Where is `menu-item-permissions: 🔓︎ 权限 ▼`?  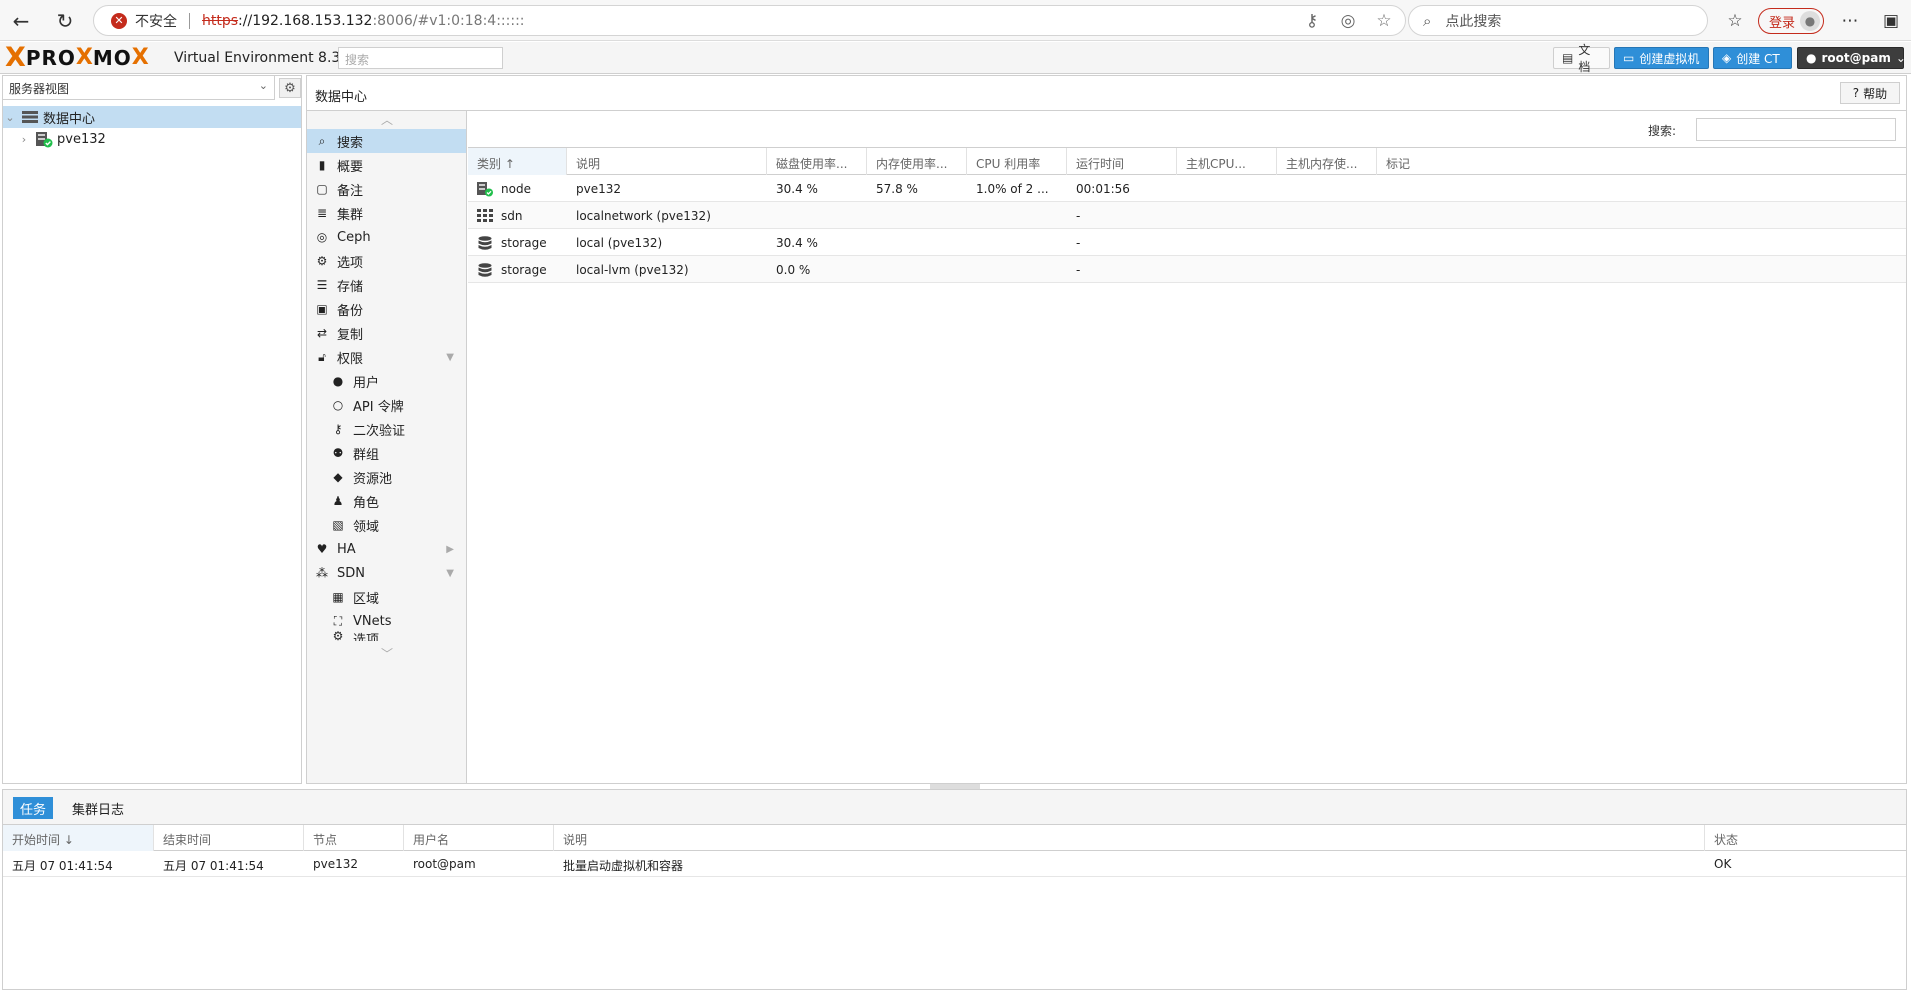 menu-item-permissions: 🔓︎ 权限 ▼ is located at coordinates (386, 357).